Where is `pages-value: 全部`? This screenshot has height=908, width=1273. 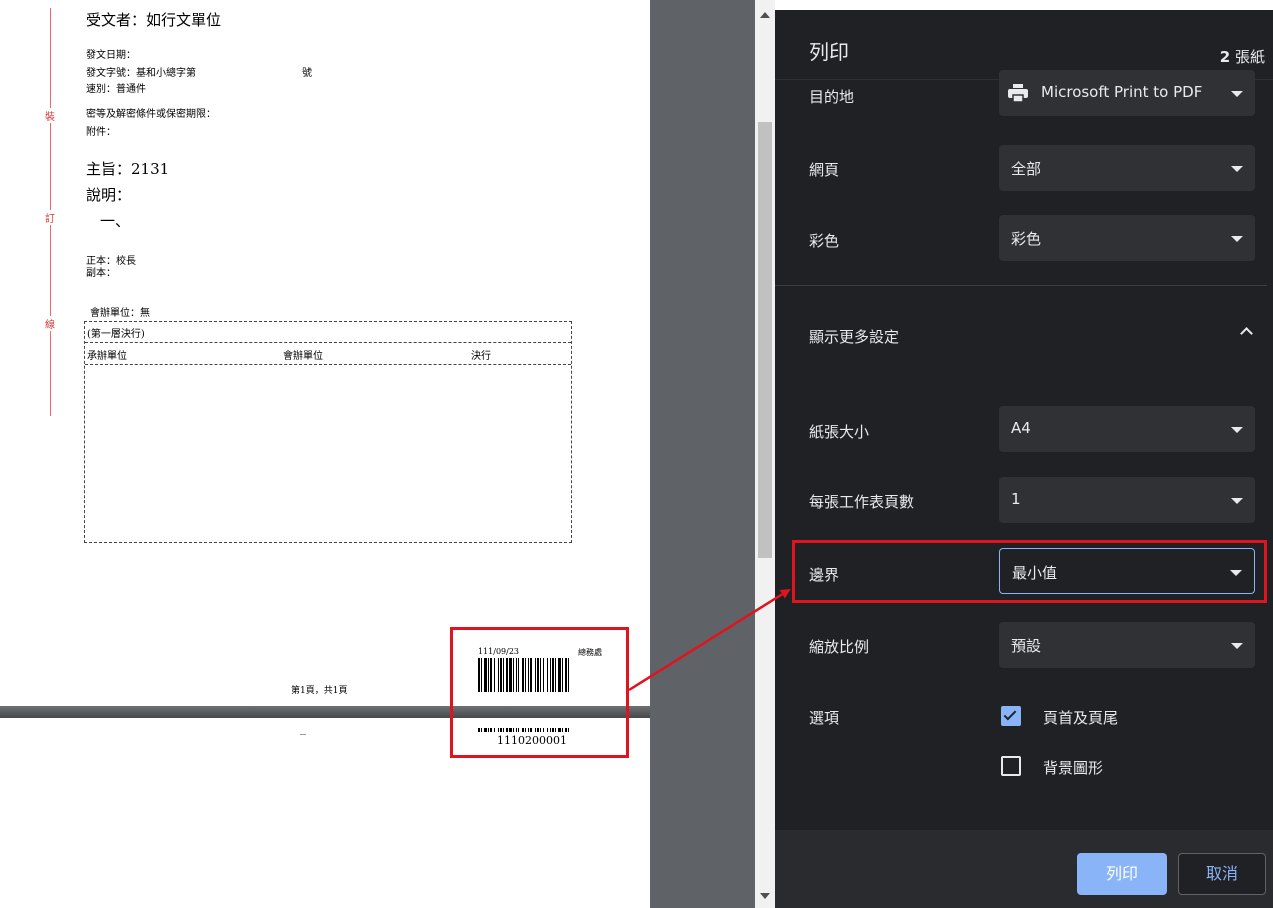
pages-value: 全部 is located at coordinates (1026, 169).